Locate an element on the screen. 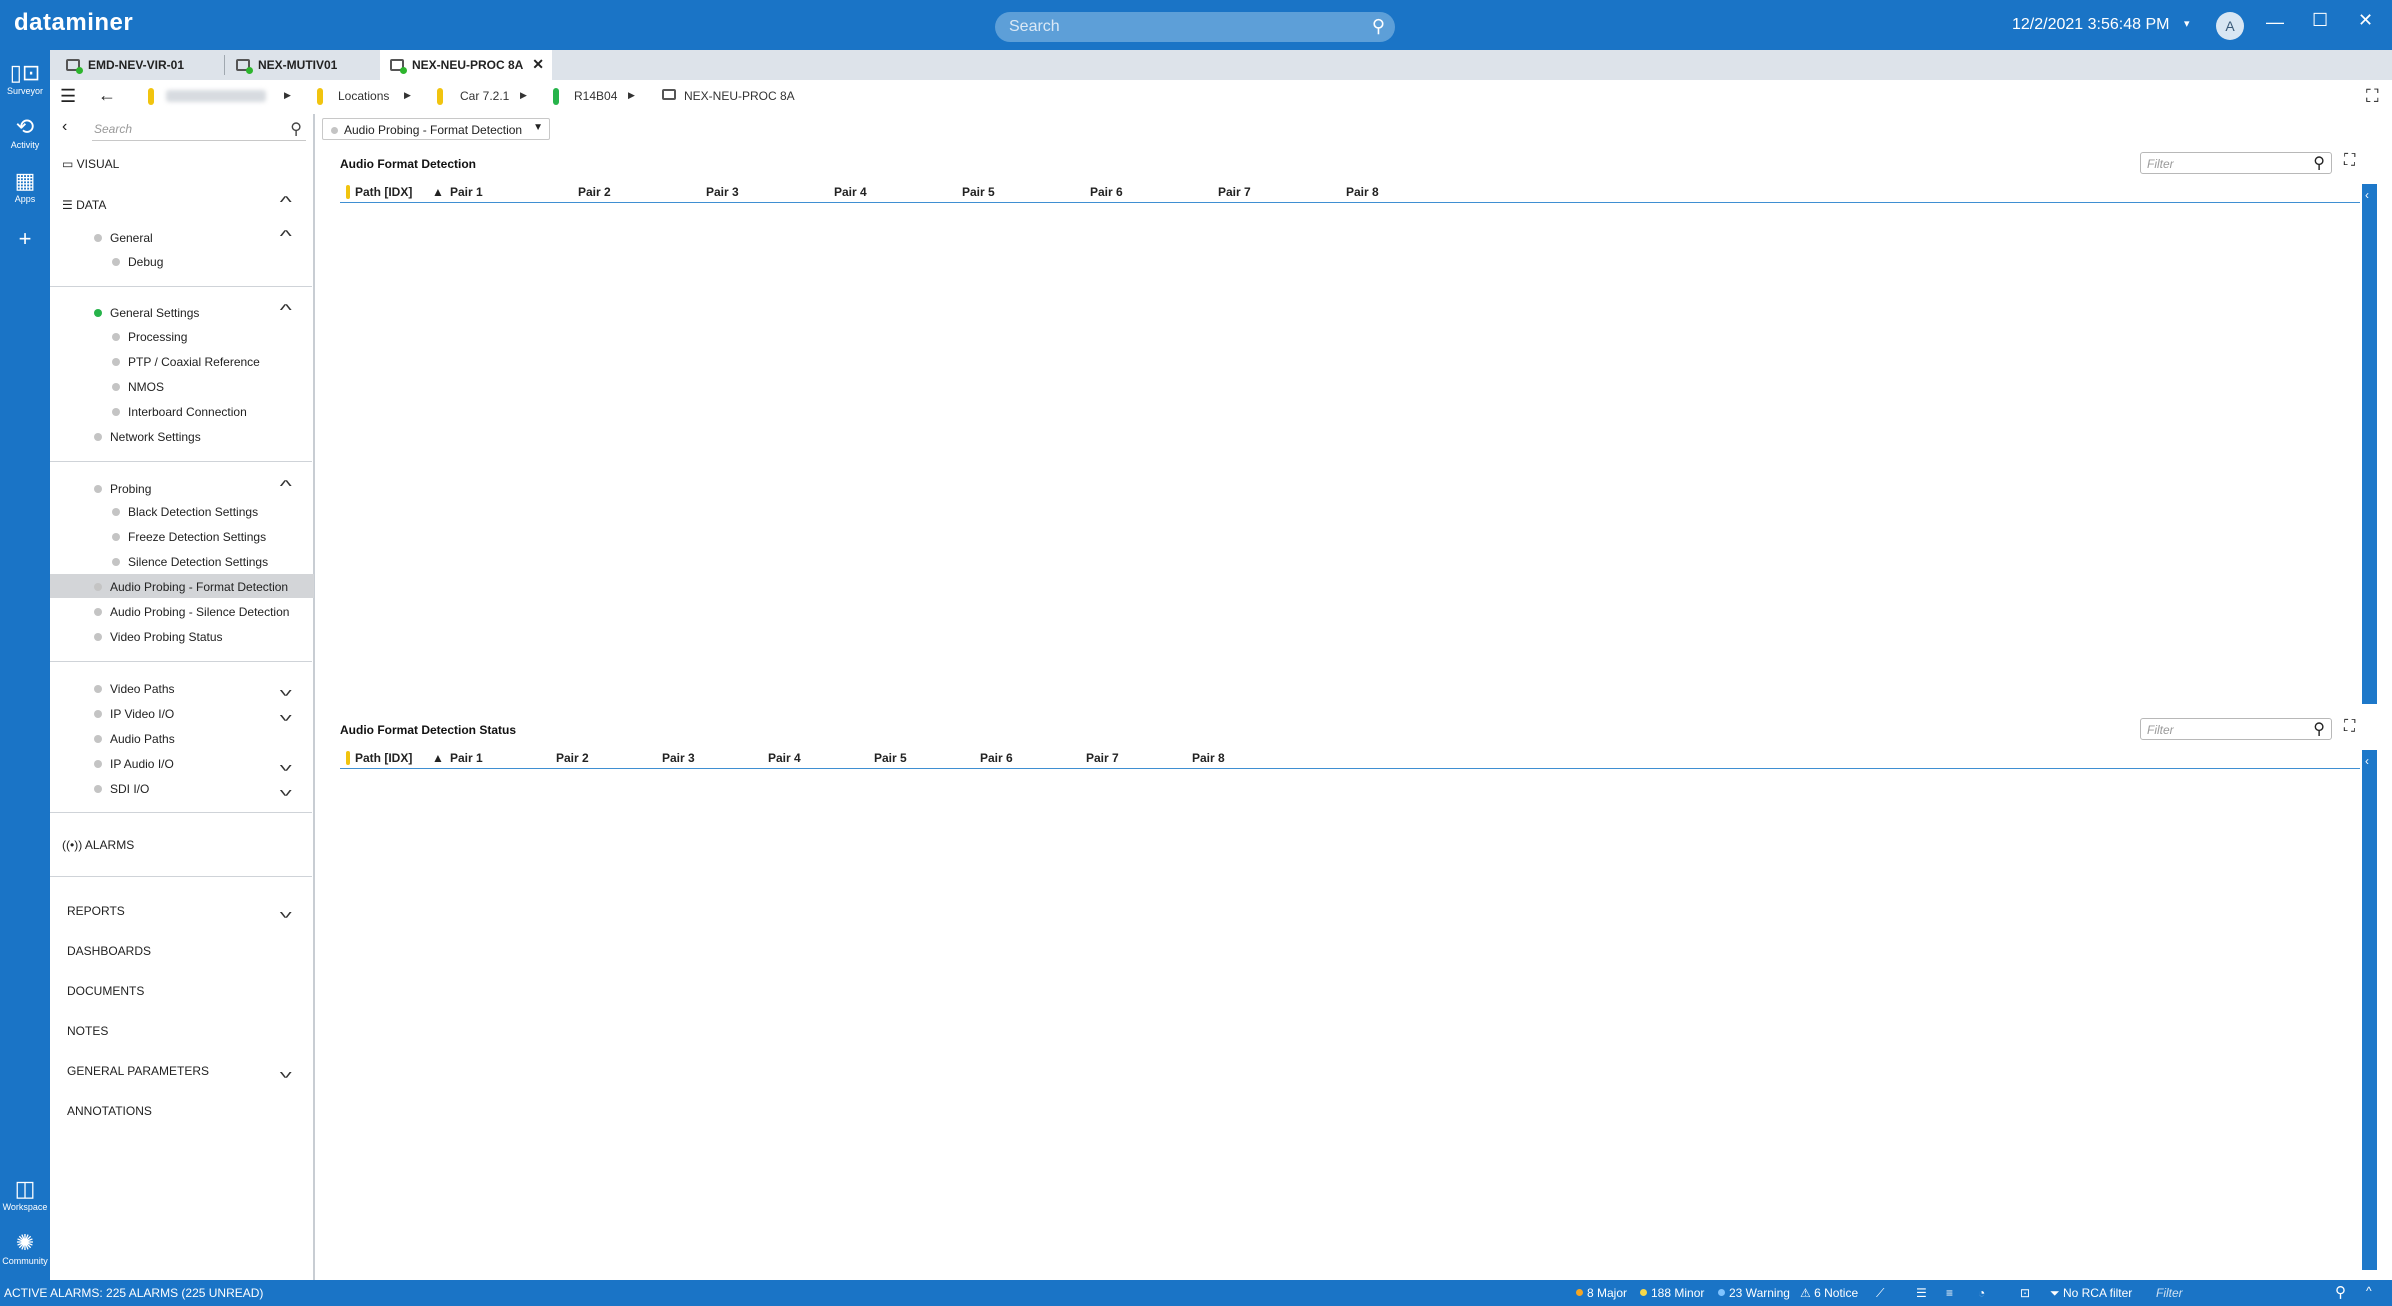 This screenshot has width=2392, height=1306. alarm-count-warning: 23 Warning is located at coordinates (1754, 1293).